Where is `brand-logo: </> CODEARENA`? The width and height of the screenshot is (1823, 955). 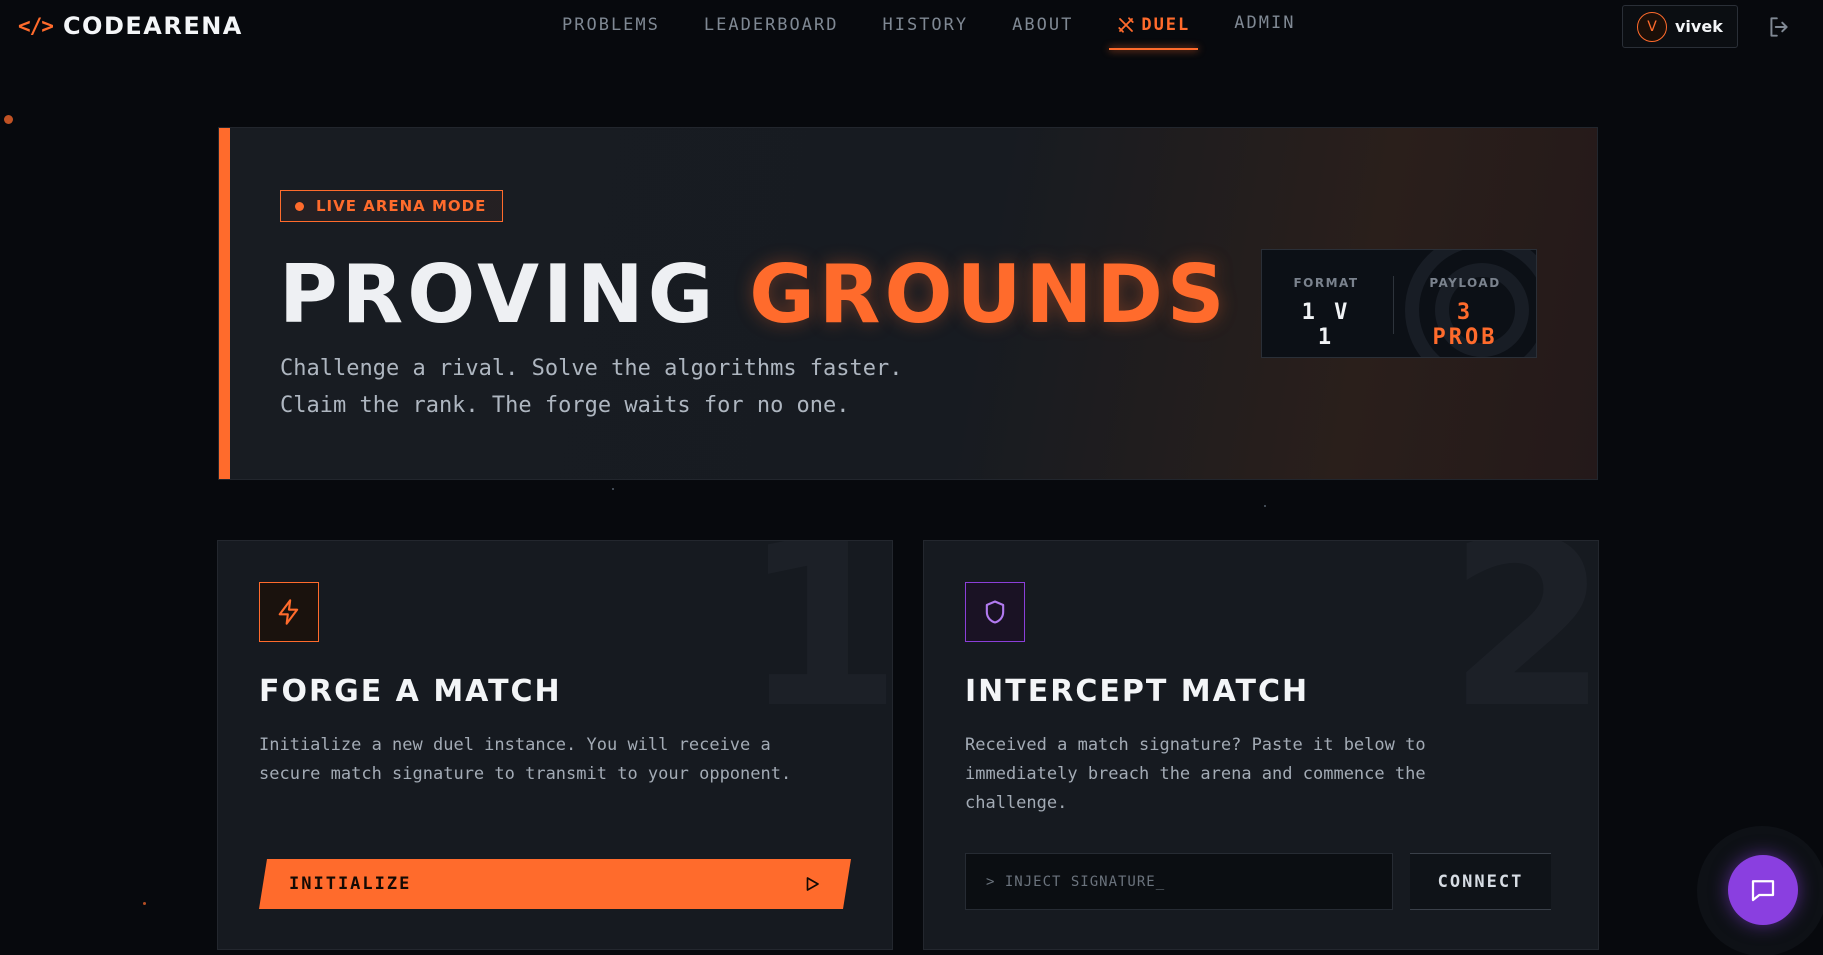
brand-logo: </> CODEARENA is located at coordinates (130, 26).